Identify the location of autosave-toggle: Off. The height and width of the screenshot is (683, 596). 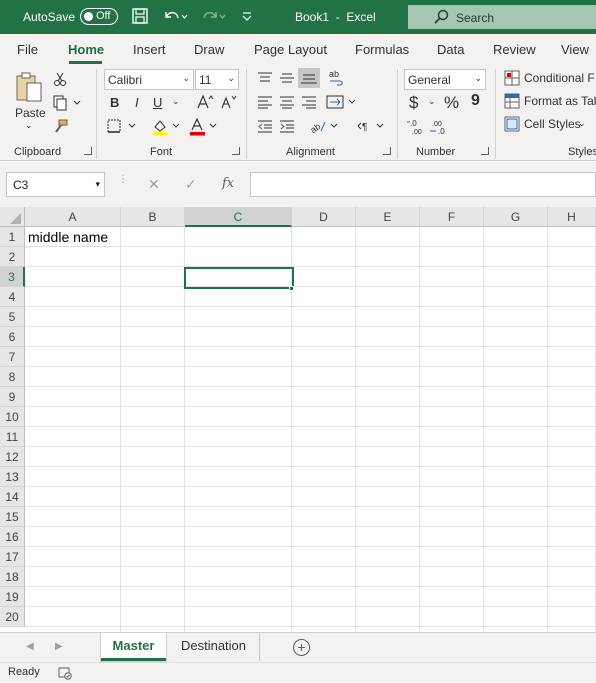
(99, 16).